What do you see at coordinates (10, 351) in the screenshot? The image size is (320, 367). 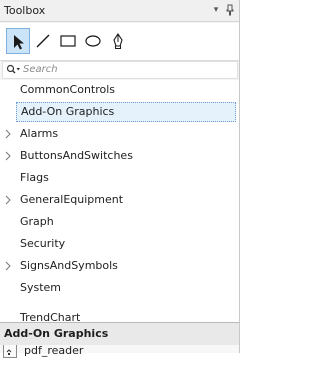 I see `document-icon` at bounding box center [10, 351].